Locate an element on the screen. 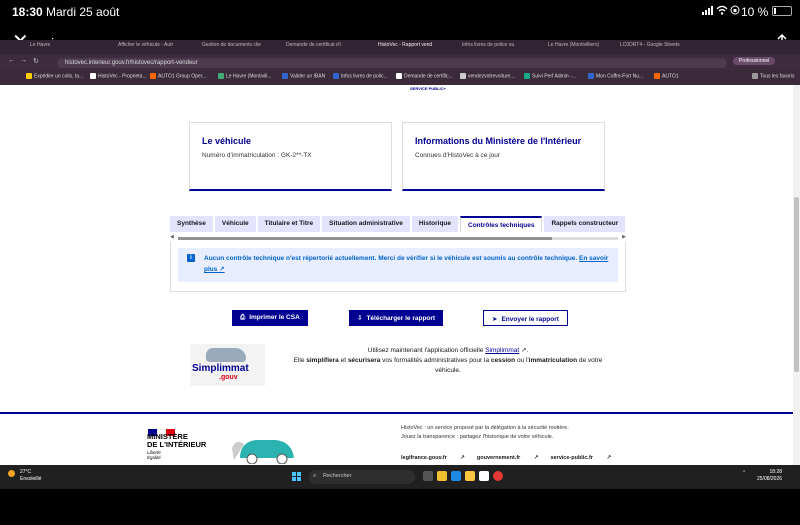 Image resolution: width=800 pixels, height=525 pixels. taskbar-clock: 18:28 25/08/2026 is located at coordinates (769, 476).